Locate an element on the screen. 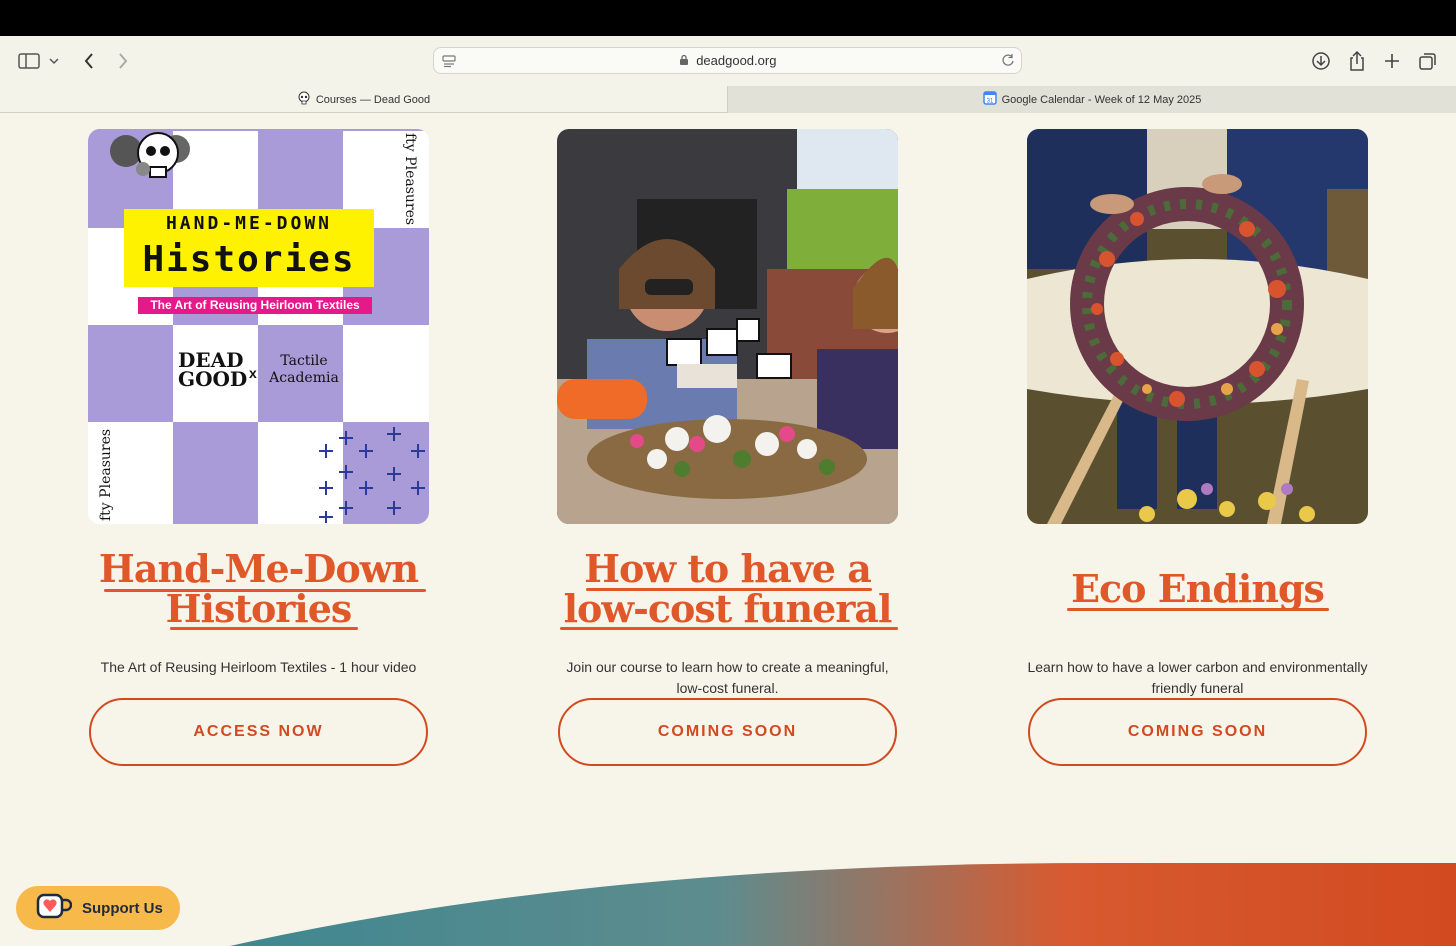 The image size is (1456, 946). tab-overview-icon is located at coordinates (1428, 61).